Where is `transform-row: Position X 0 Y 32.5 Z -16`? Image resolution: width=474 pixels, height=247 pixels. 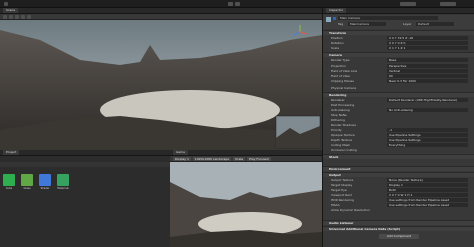
transform-row: Position X 0 Y 32.5 Z -16 is located at coordinates (398, 38).